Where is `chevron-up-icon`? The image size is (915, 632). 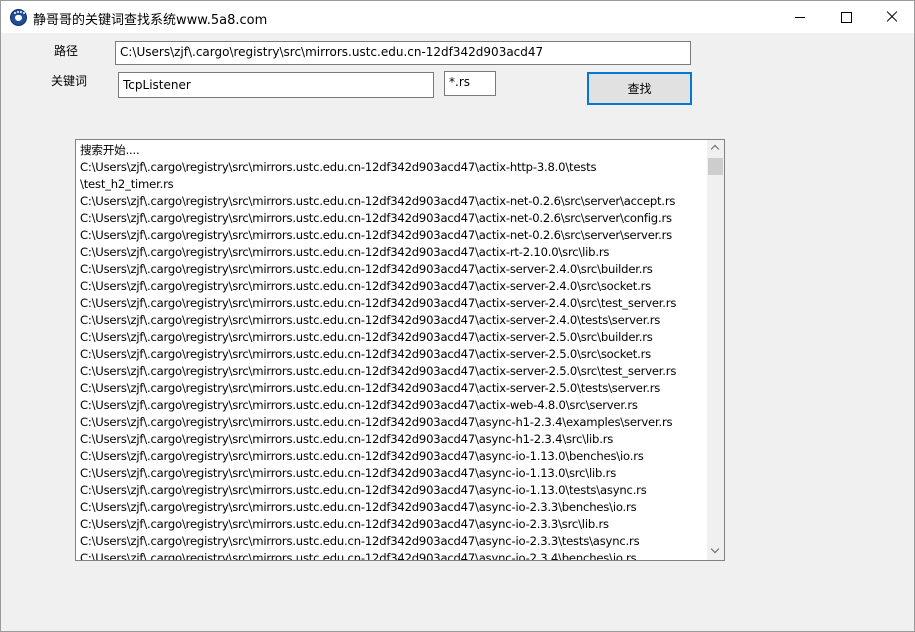
chevron-up-icon is located at coordinates (715, 148).